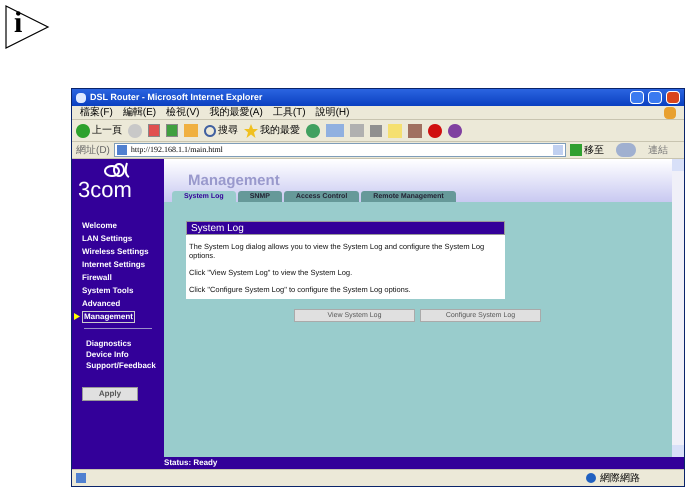  What do you see at coordinates (620, 479) in the screenshot?
I see `zone-label: 網際網路` at bounding box center [620, 479].